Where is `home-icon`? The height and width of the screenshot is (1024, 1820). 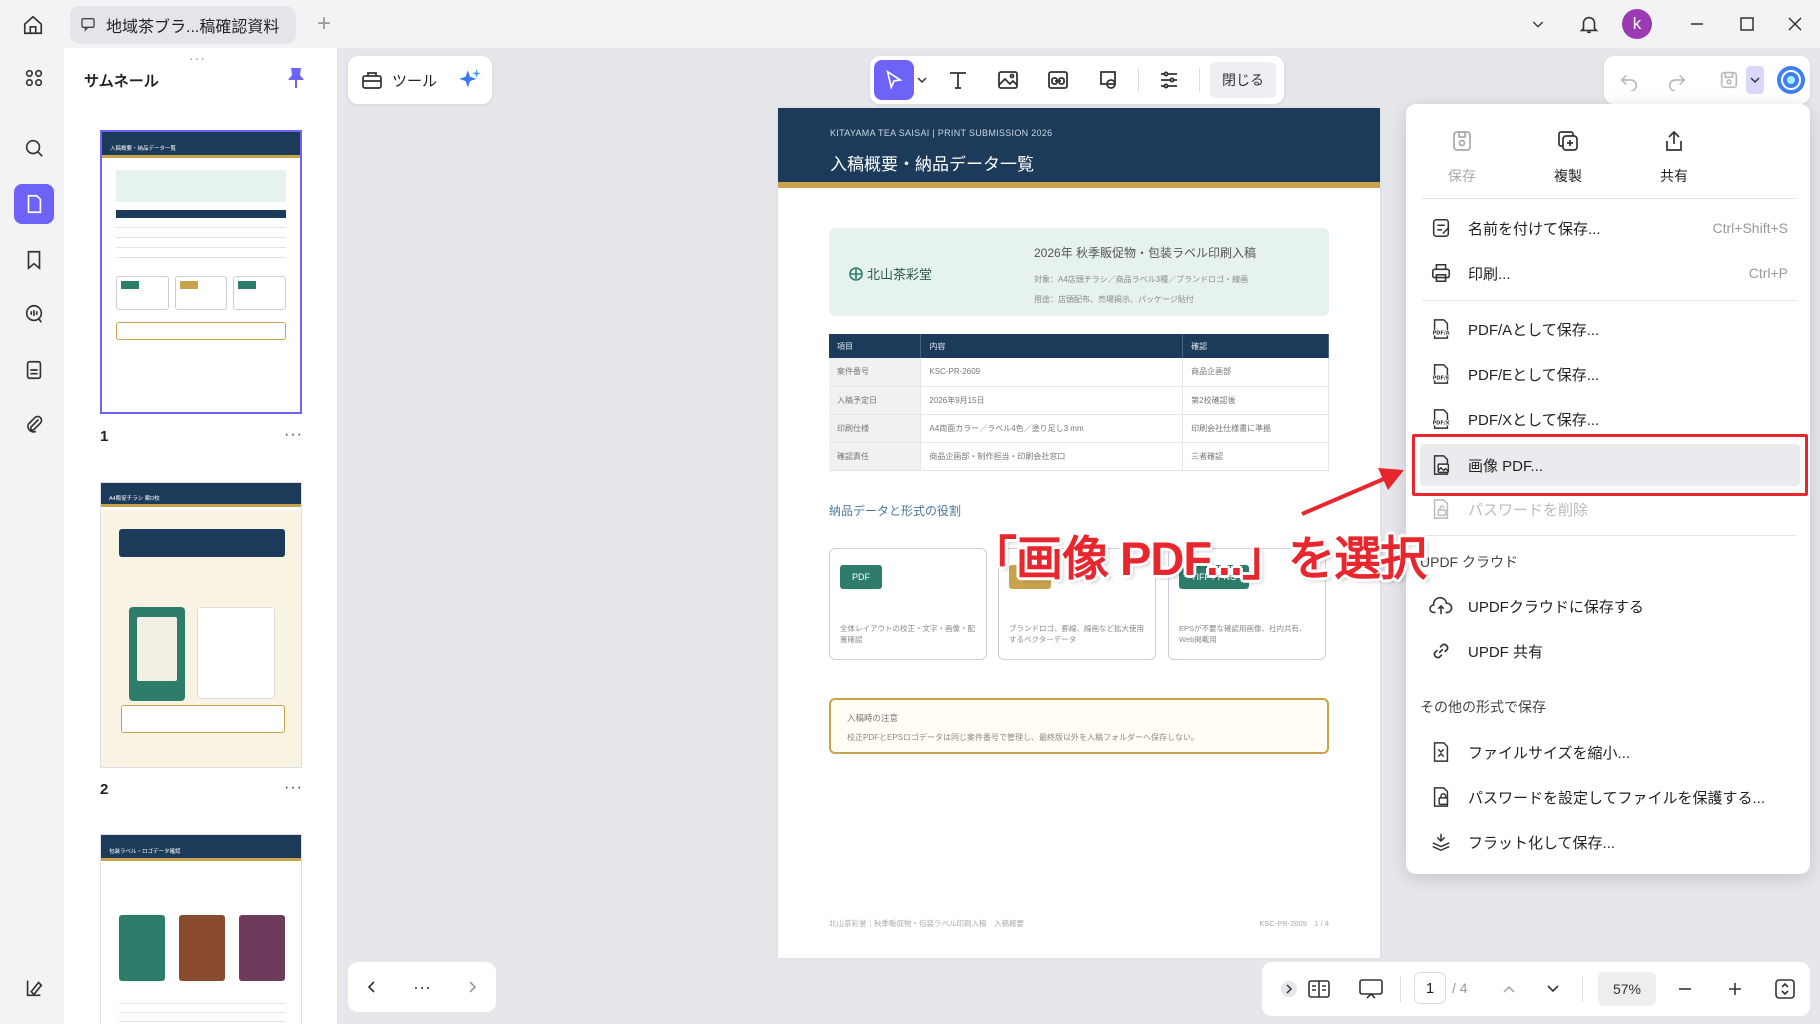
home-icon is located at coordinates (33, 25).